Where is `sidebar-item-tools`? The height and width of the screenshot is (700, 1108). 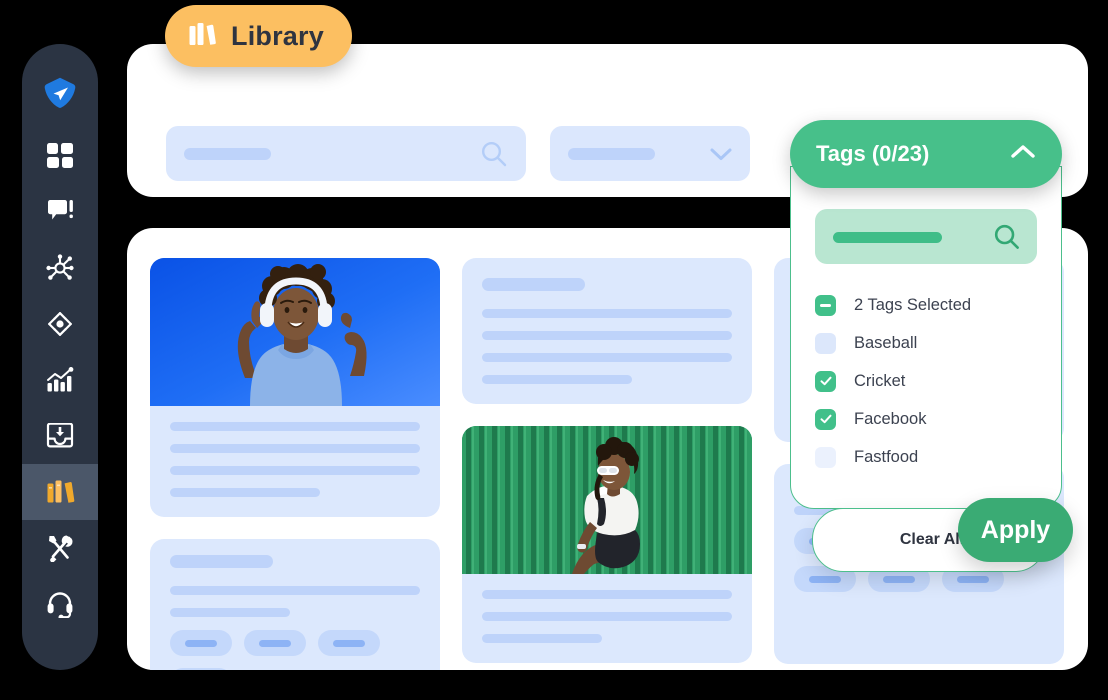 sidebar-item-tools is located at coordinates (60, 548).